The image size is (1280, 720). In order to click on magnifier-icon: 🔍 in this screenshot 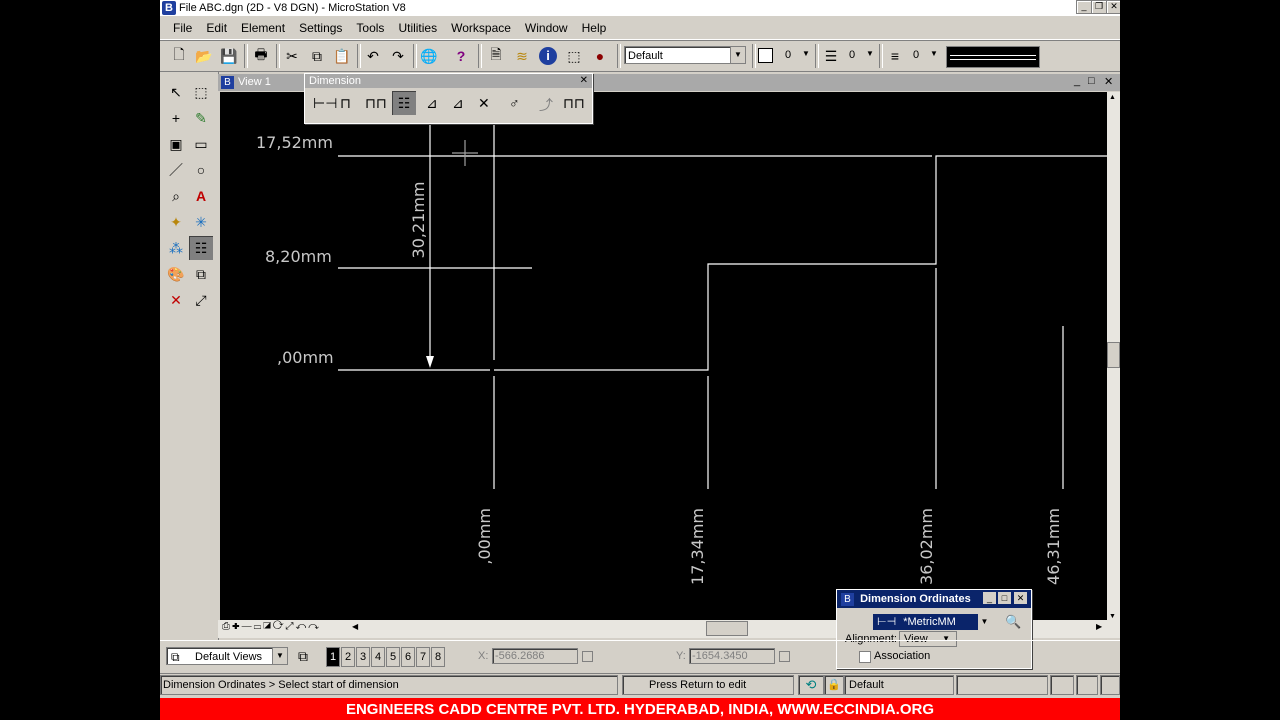, I will do `click(1013, 622)`.